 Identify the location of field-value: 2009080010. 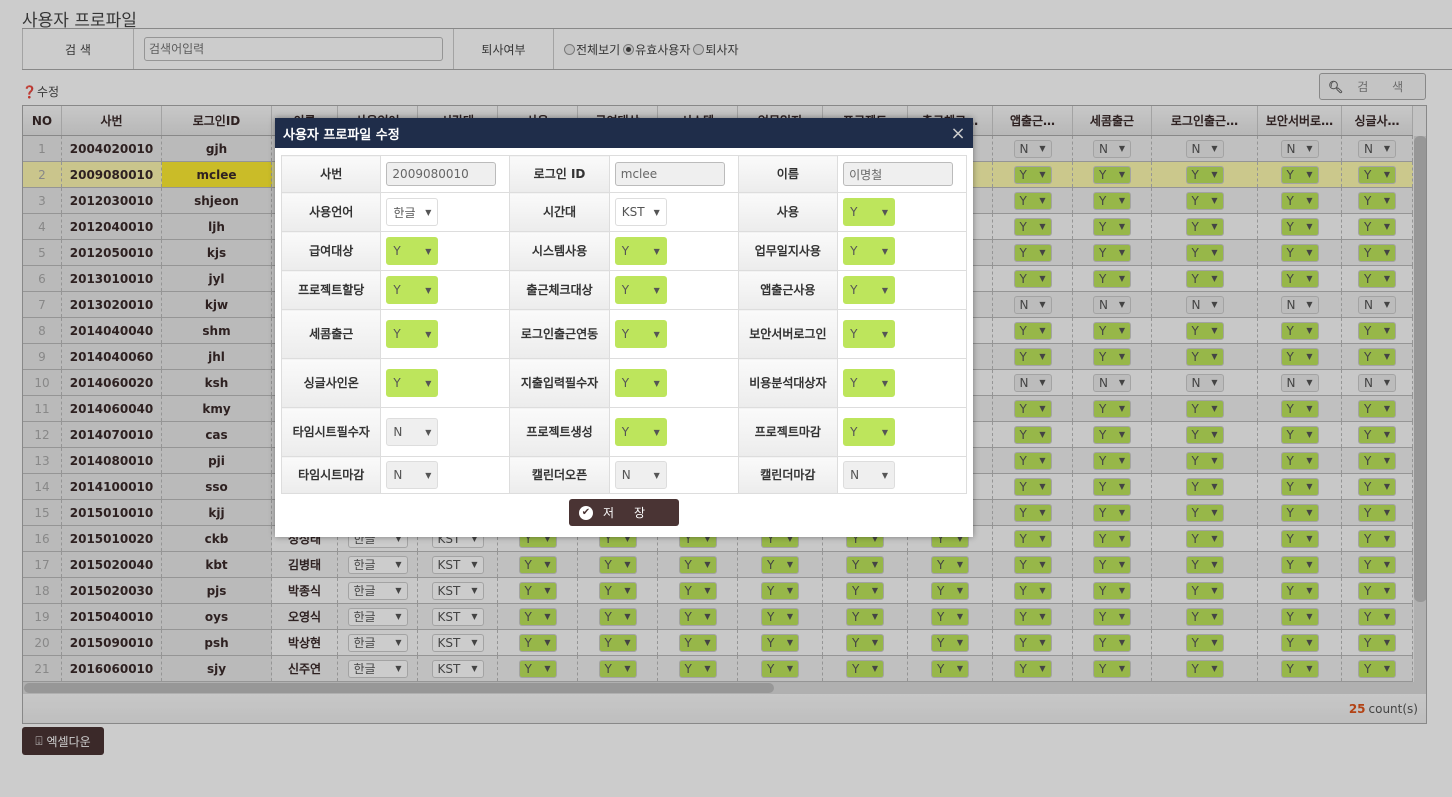
(445, 174).